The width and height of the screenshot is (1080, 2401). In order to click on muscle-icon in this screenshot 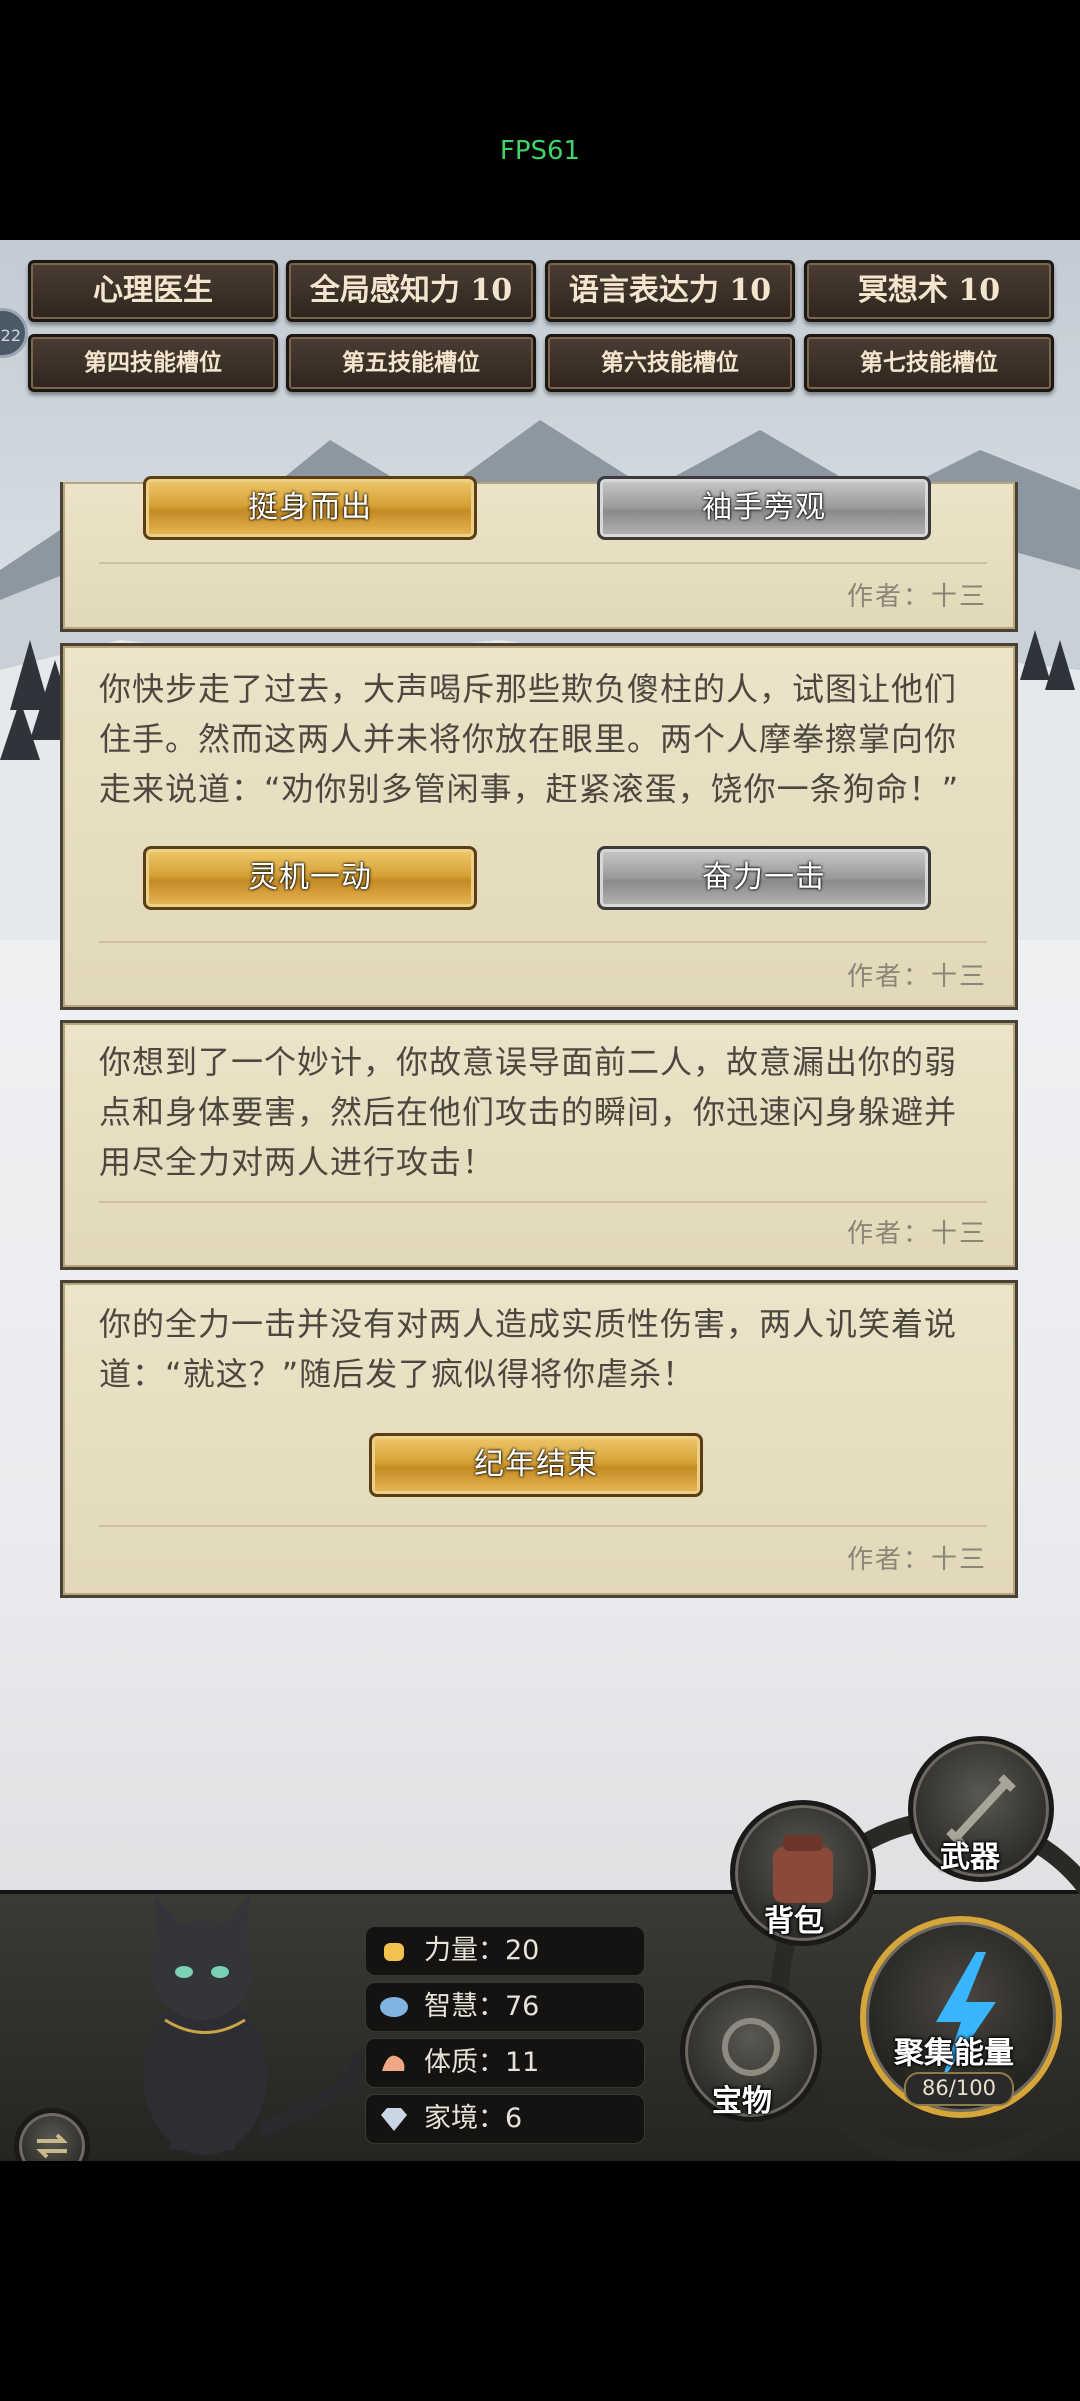, I will do `click(393, 2063)`.